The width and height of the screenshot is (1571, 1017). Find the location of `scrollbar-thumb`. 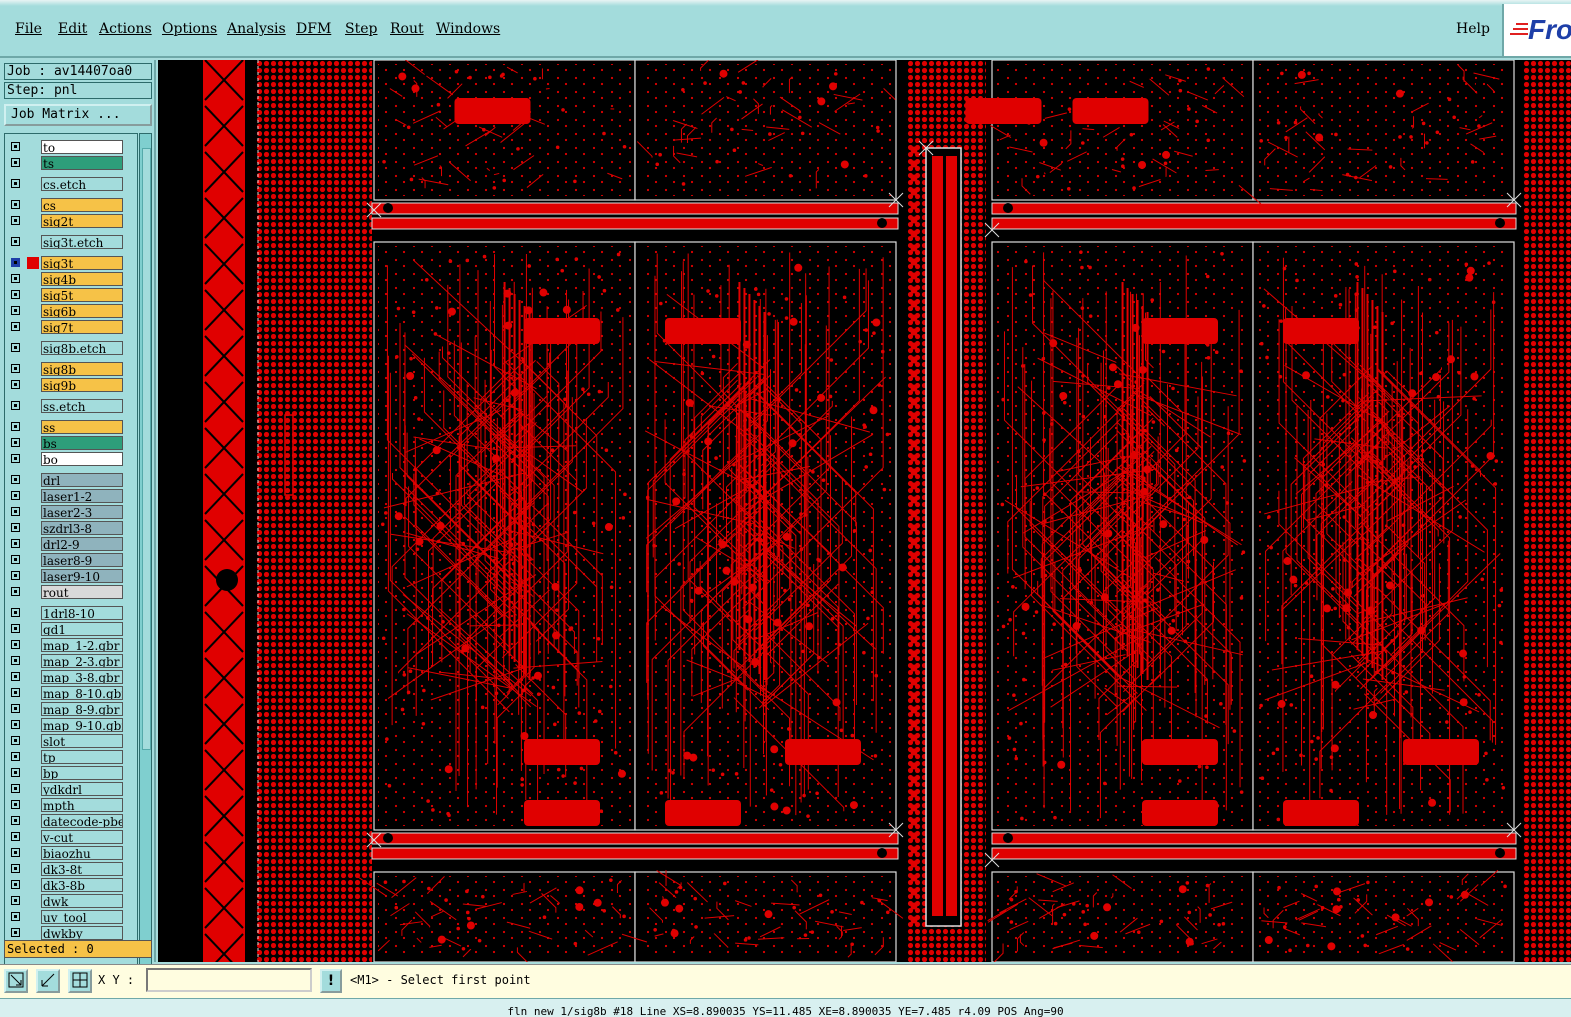

scrollbar-thumb is located at coordinates (146, 449).